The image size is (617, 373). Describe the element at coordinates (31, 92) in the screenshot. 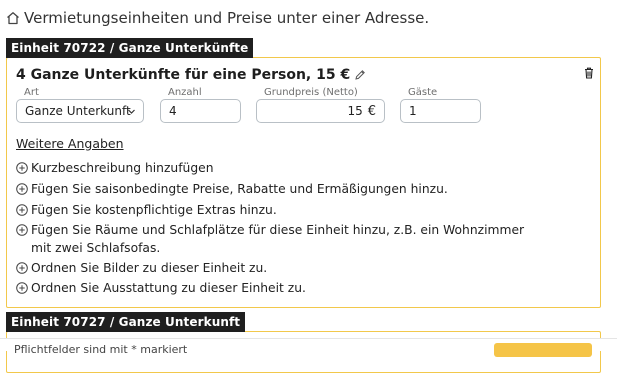

I see `art-label: Art` at that location.